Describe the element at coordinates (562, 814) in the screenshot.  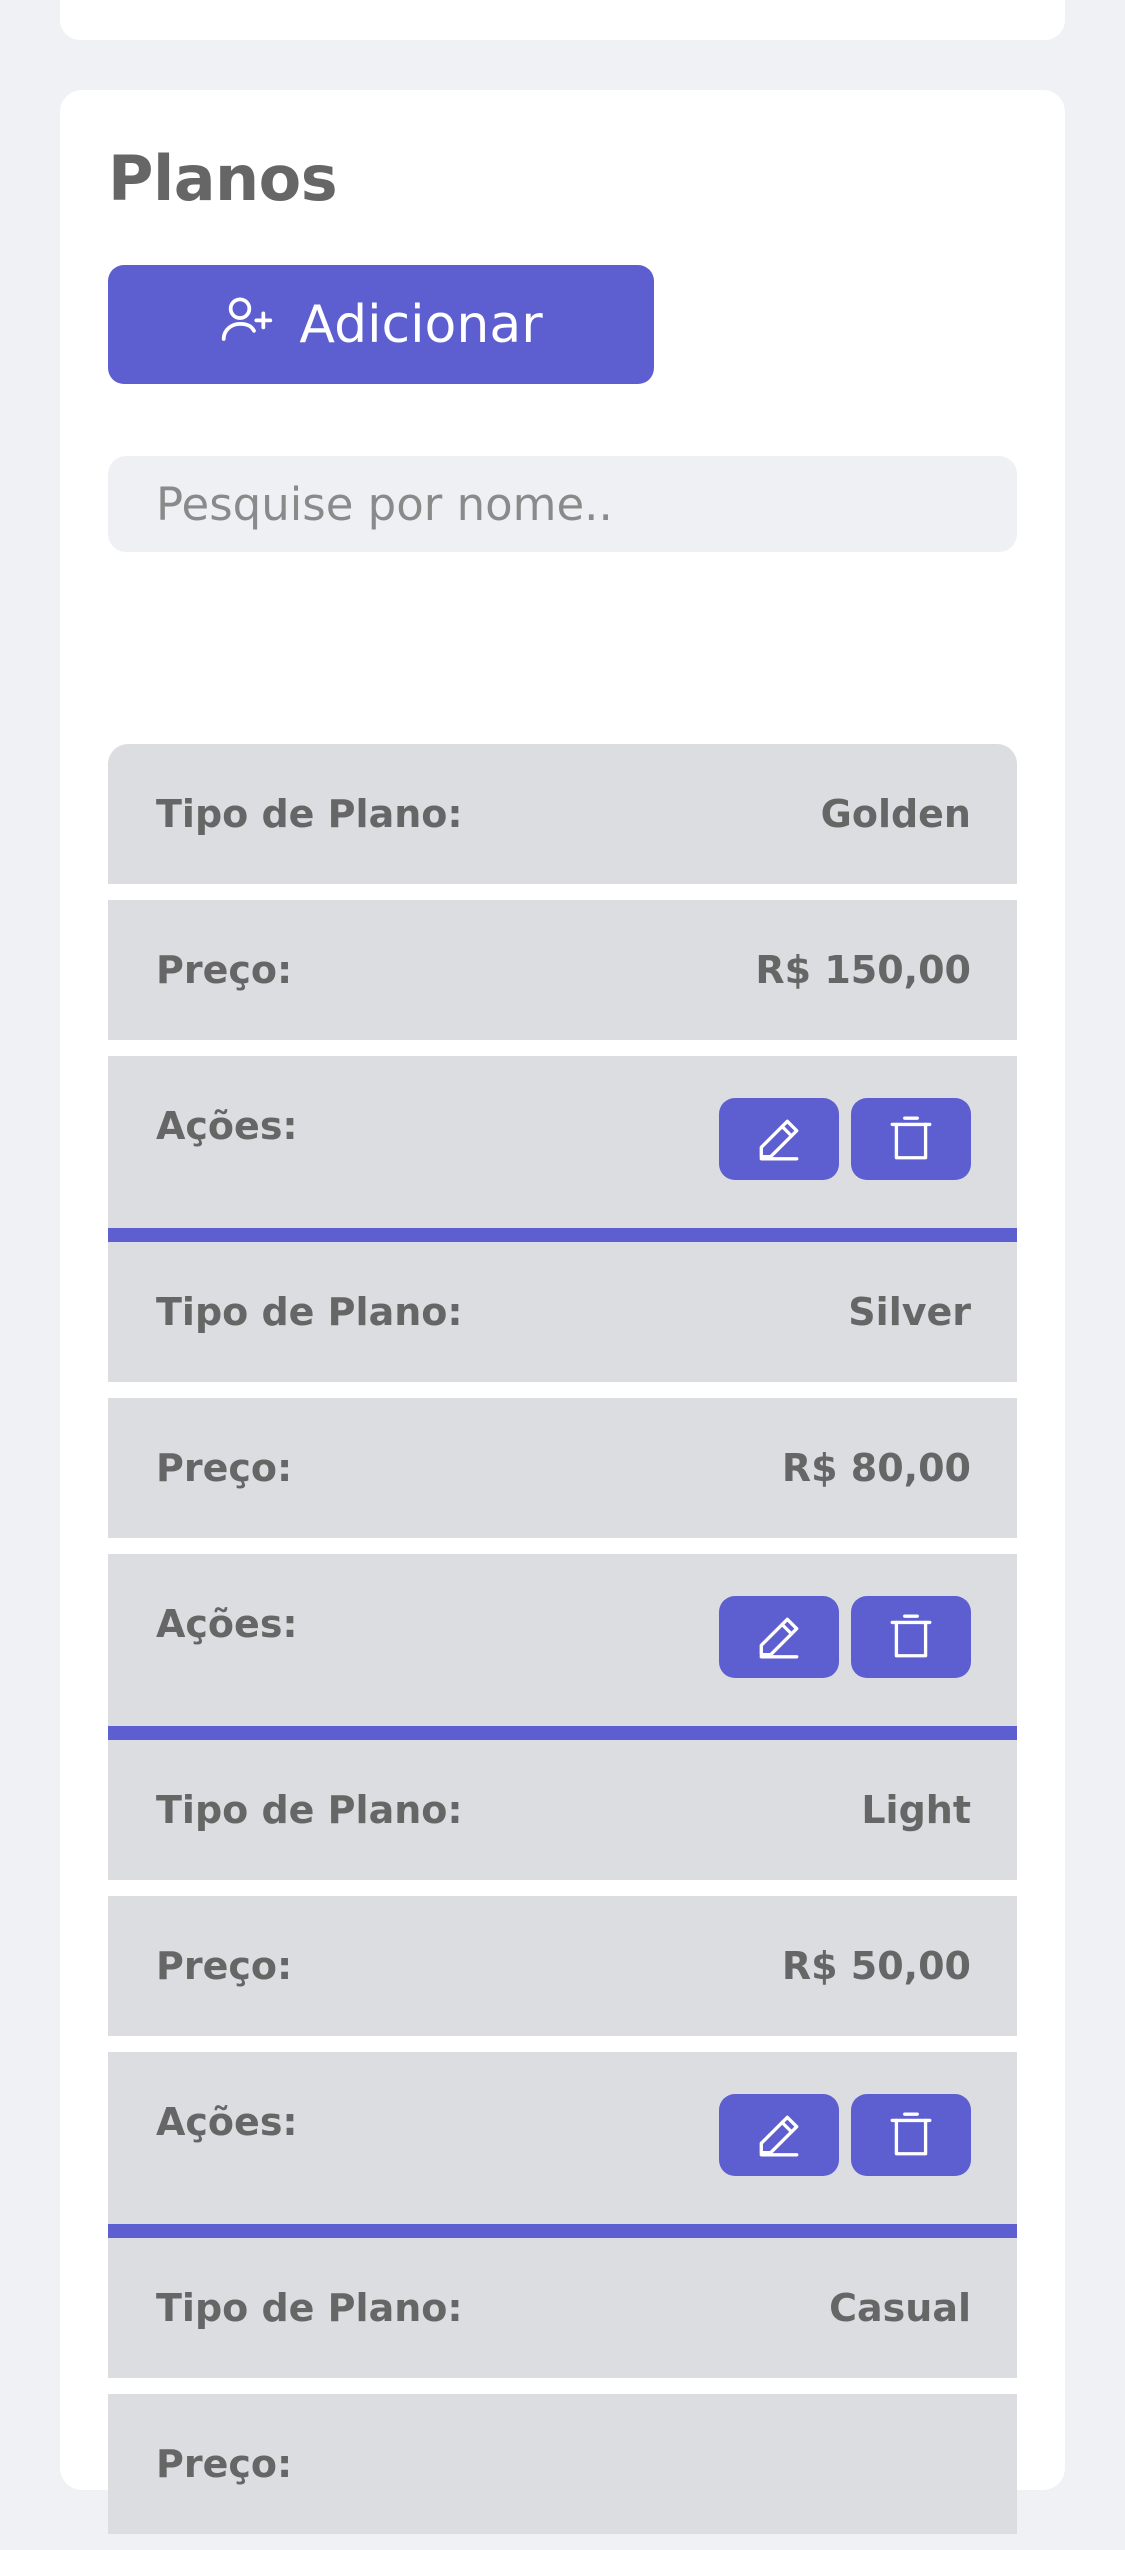
I see `plan-type-row: Tipo de Plano: Golden` at that location.